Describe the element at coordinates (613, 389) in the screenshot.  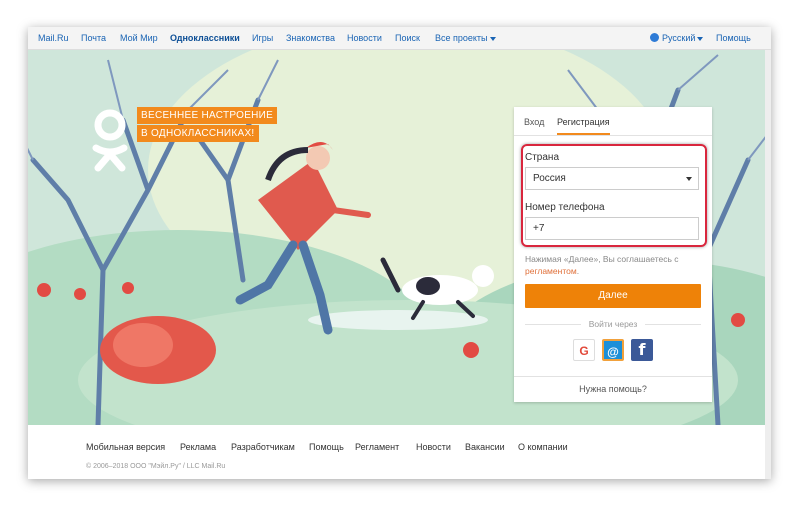
I see `need-help-link: Нужна помощь?` at that location.